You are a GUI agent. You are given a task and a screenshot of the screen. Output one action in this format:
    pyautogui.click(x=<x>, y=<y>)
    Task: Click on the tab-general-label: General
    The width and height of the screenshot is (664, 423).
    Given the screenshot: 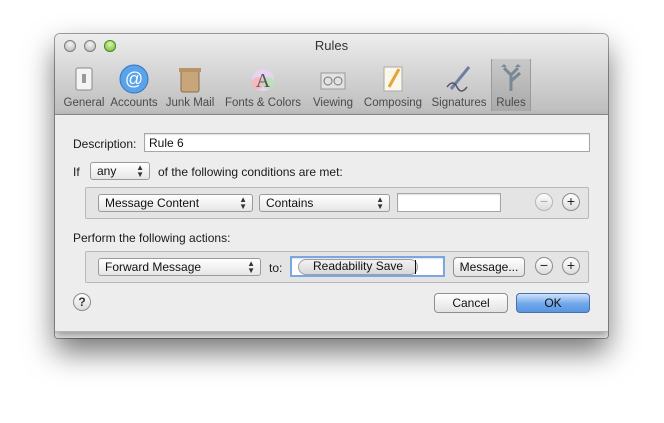 What is the action you would take?
    pyautogui.click(x=84, y=103)
    